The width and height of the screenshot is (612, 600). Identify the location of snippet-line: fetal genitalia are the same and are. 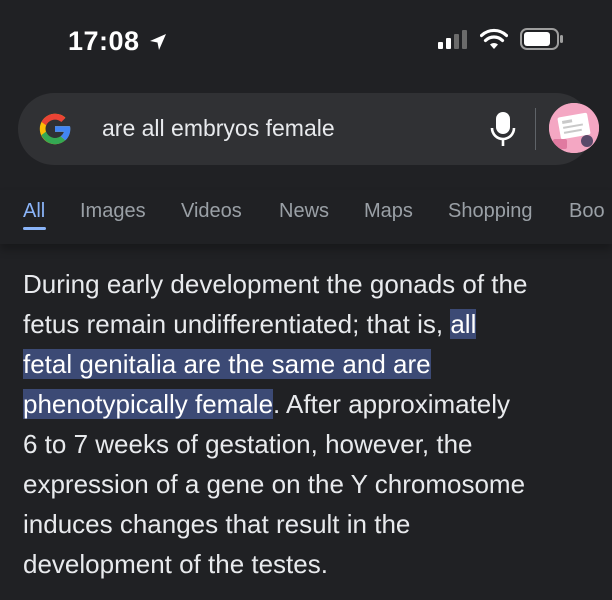
(313, 364).